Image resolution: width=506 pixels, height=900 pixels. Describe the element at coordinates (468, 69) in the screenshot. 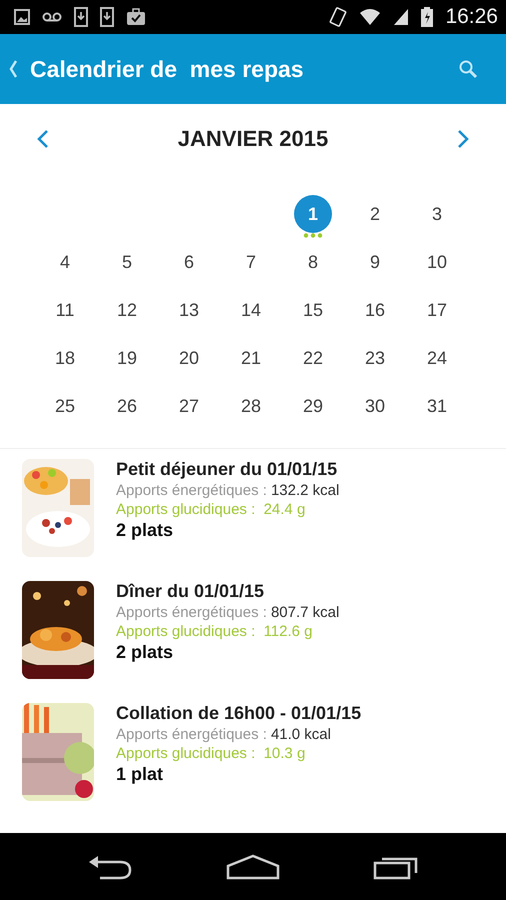

I see `search-icon` at that location.